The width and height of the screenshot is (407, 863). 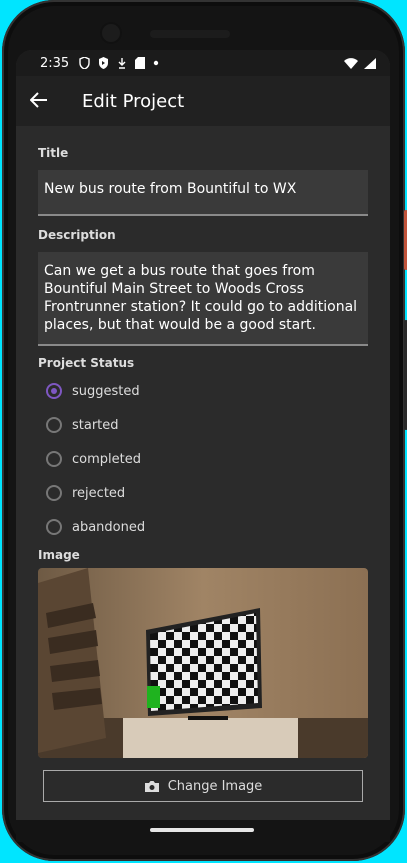 I want to click on status-label: Project Status, so click(x=86, y=363).